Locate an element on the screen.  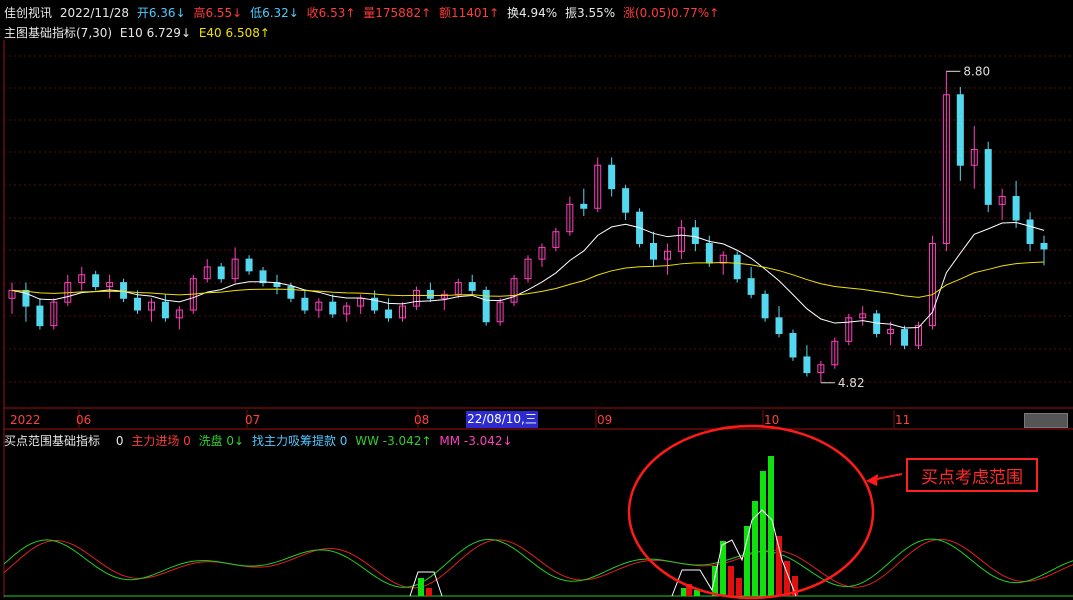
month-label-06: 06 is located at coordinates (84, 420).